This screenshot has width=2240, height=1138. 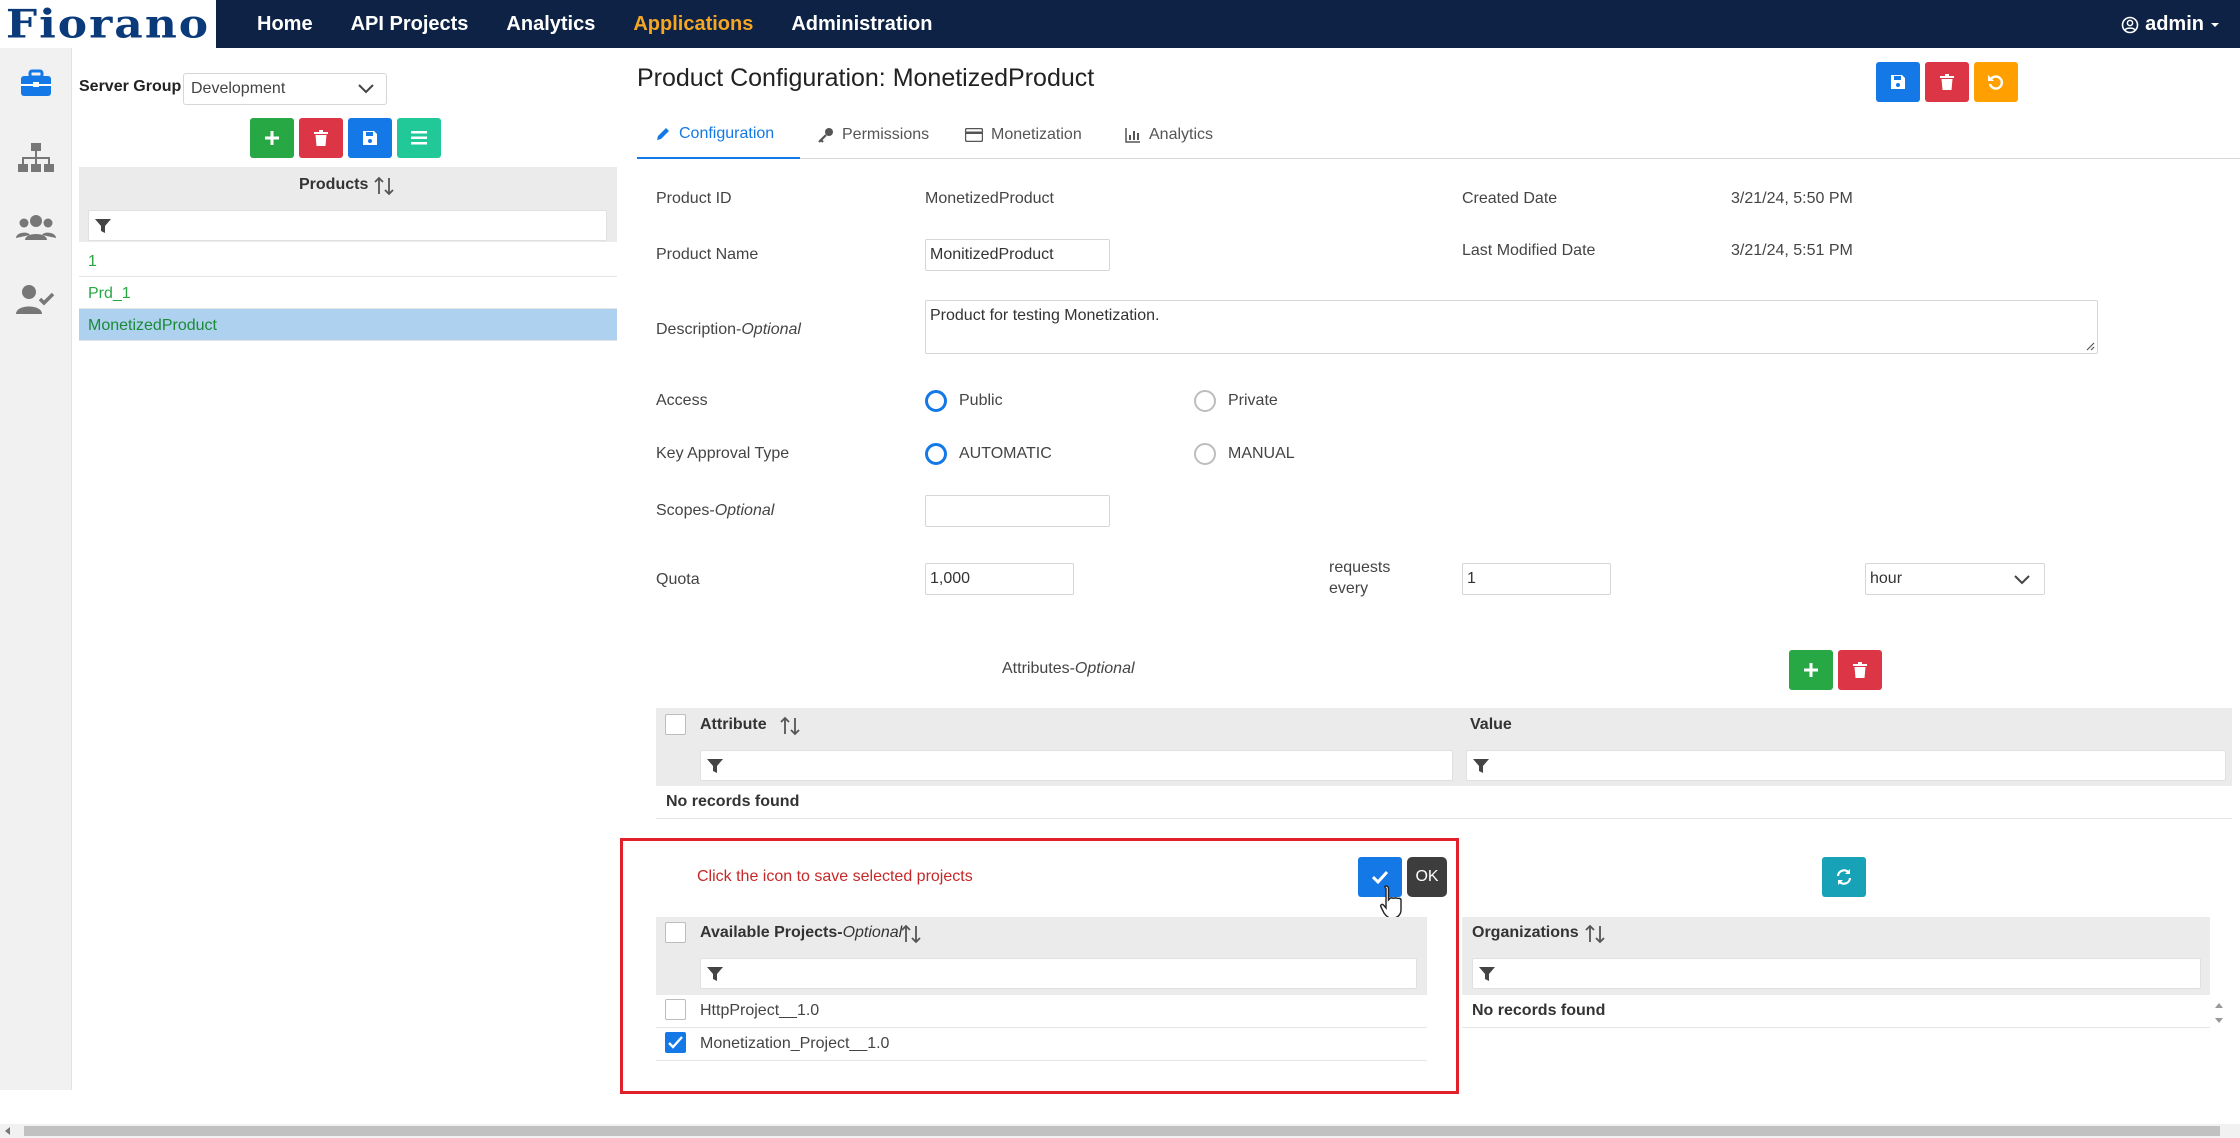 I want to click on tab-analytics: Analytics, so click(x=1169, y=135).